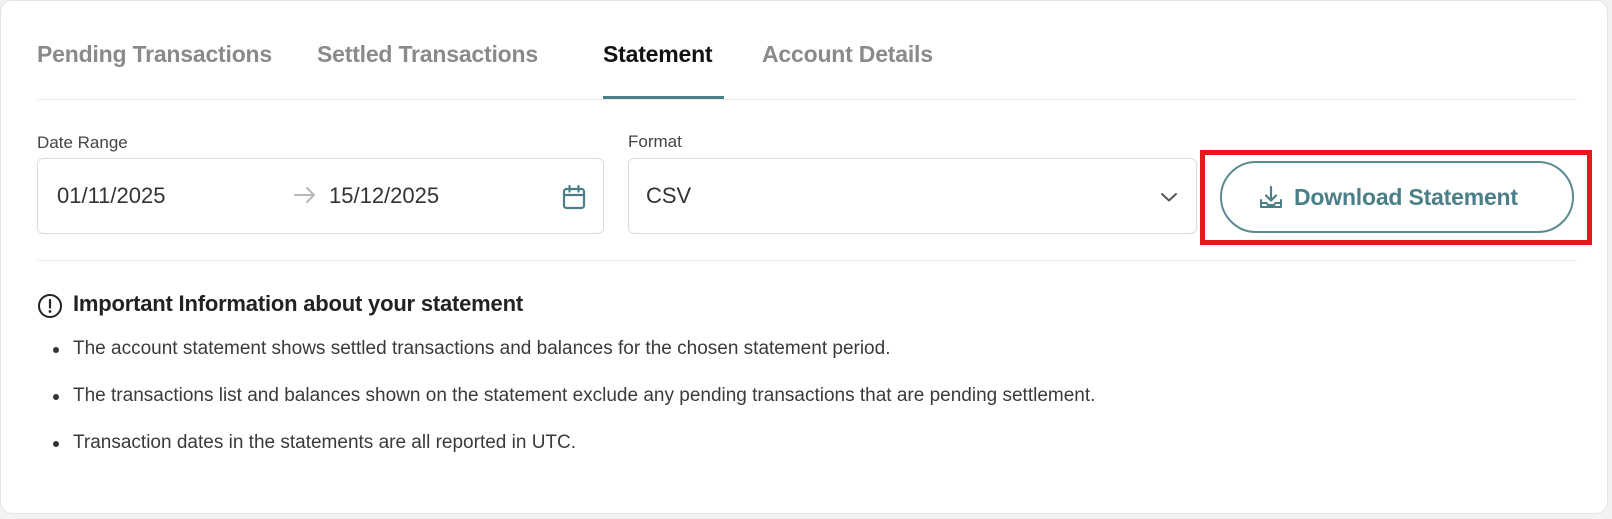 The height and width of the screenshot is (519, 1612). Describe the element at coordinates (807, 260) in the screenshot. I see `section-divider` at that location.